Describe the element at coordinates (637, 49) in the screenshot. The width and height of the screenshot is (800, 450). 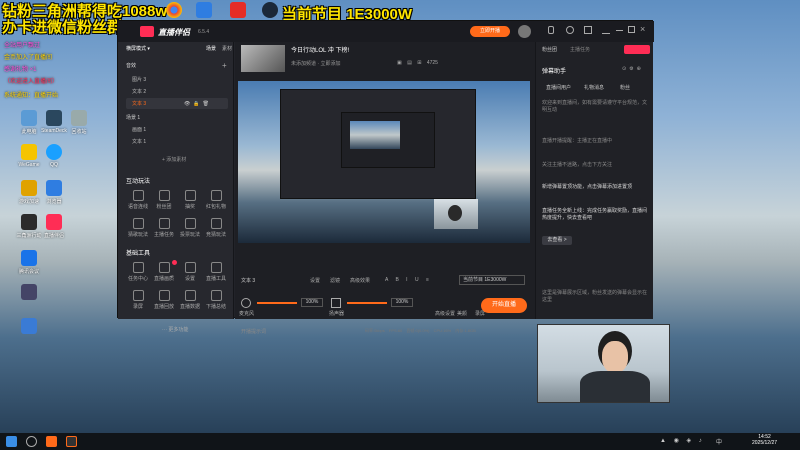
I see `close-panel-button` at that location.